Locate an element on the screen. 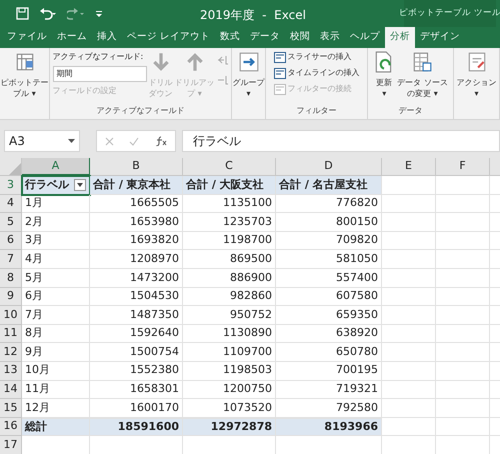 This screenshot has height=454, width=500. group-label: データ is located at coordinates (410, 110).